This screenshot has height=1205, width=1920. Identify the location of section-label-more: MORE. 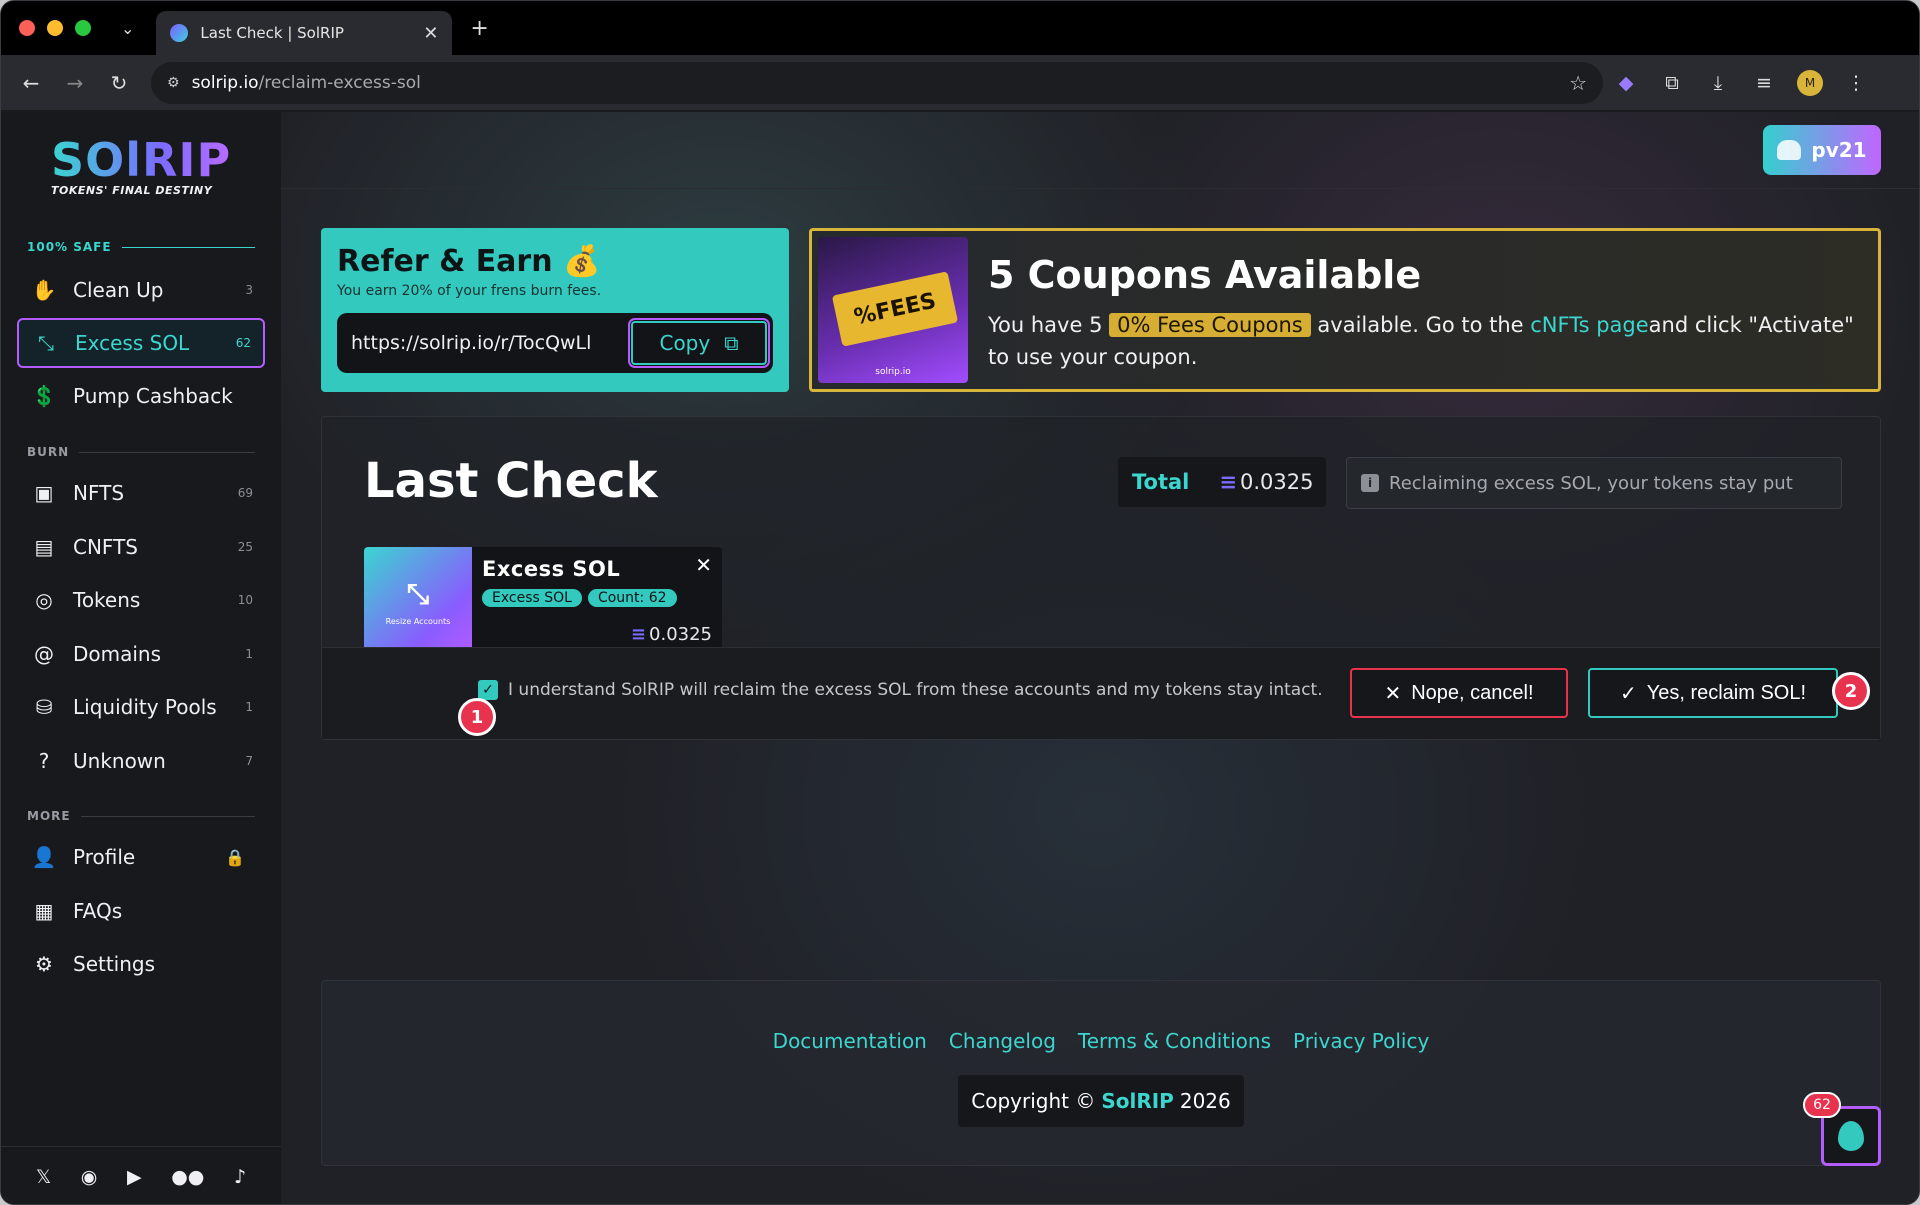
(141, 816).